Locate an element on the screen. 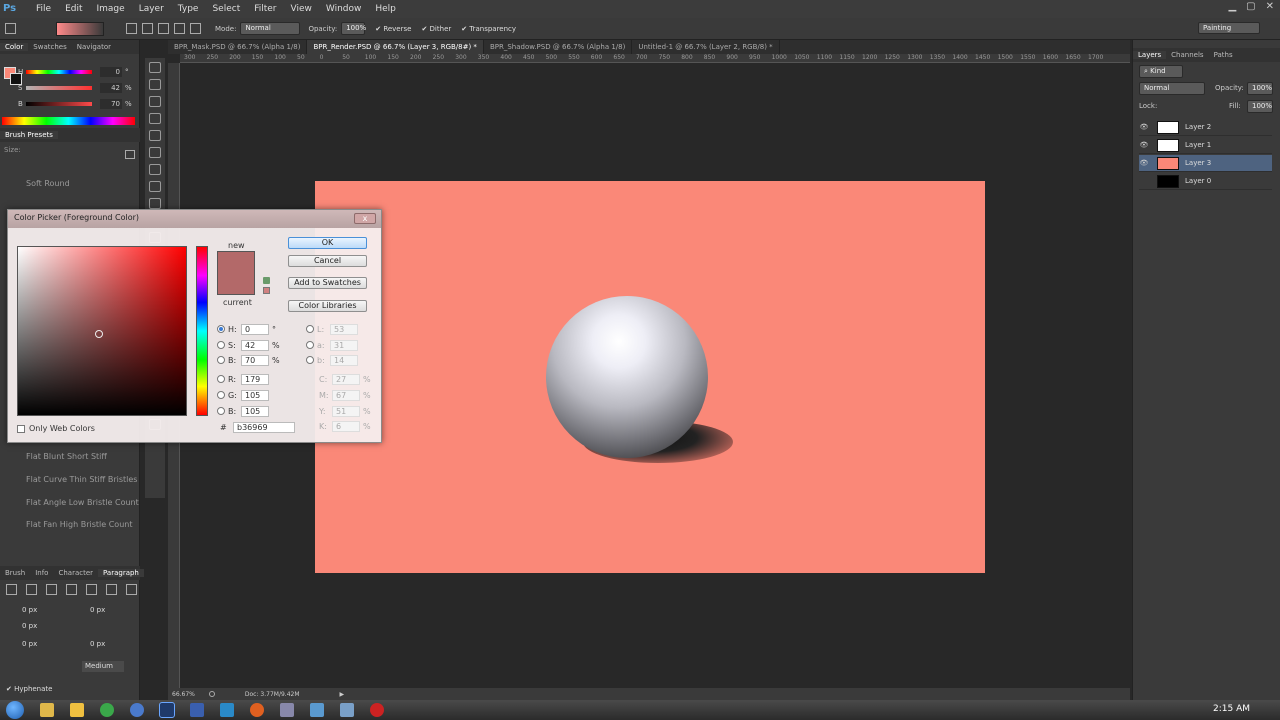 The height and width of the screenshot is (720, 1280). field-blue: B: 105 is located at coordinates (244, 411).